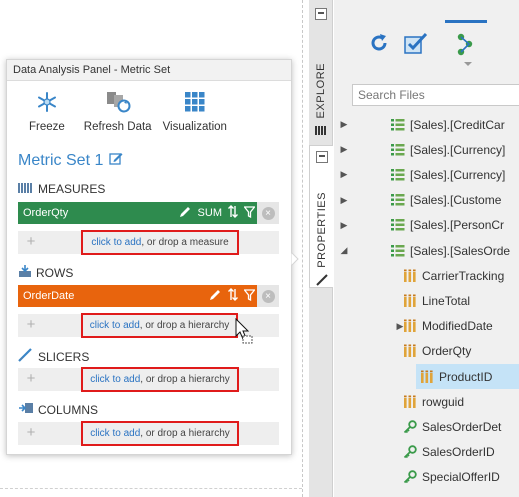  Describe the element at coordinates (26, 189) in the screenshot. I see `measures-icon` at that location.